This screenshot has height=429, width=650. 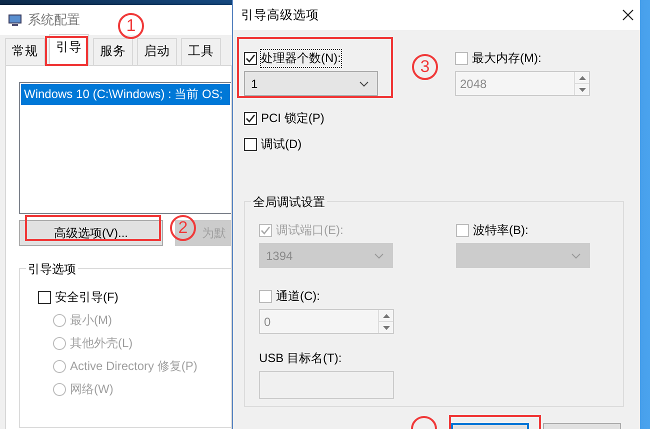 What do you see at coordinates (52, 269) in the screenshot?
I see `group-title: 引导选项` at bounding box center [52, 269].